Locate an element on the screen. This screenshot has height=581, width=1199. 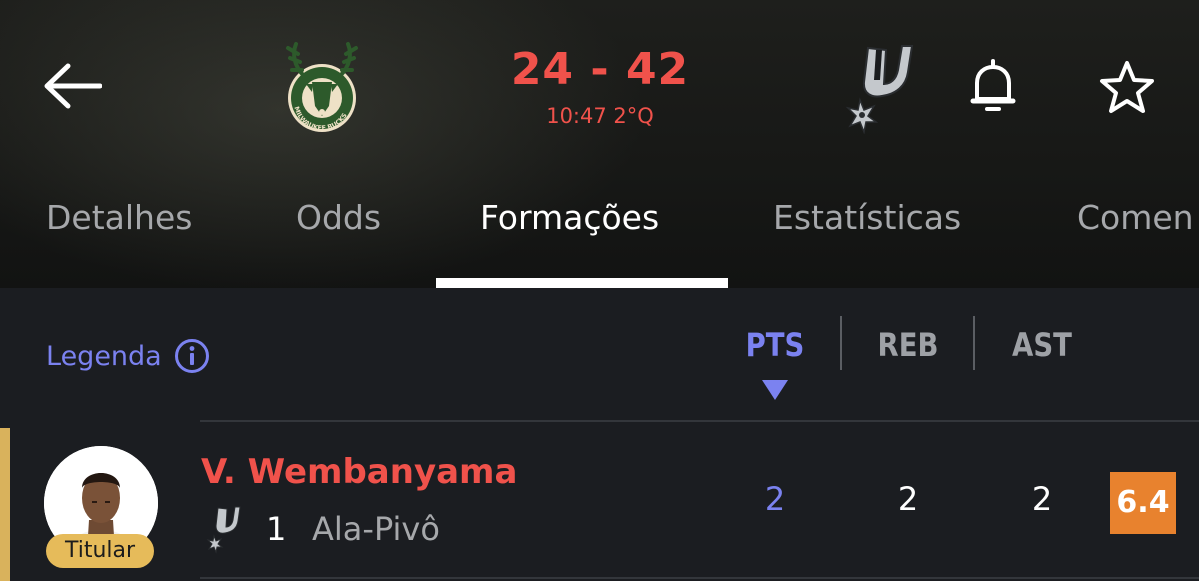
back-button is located at coordinates (72, 86).